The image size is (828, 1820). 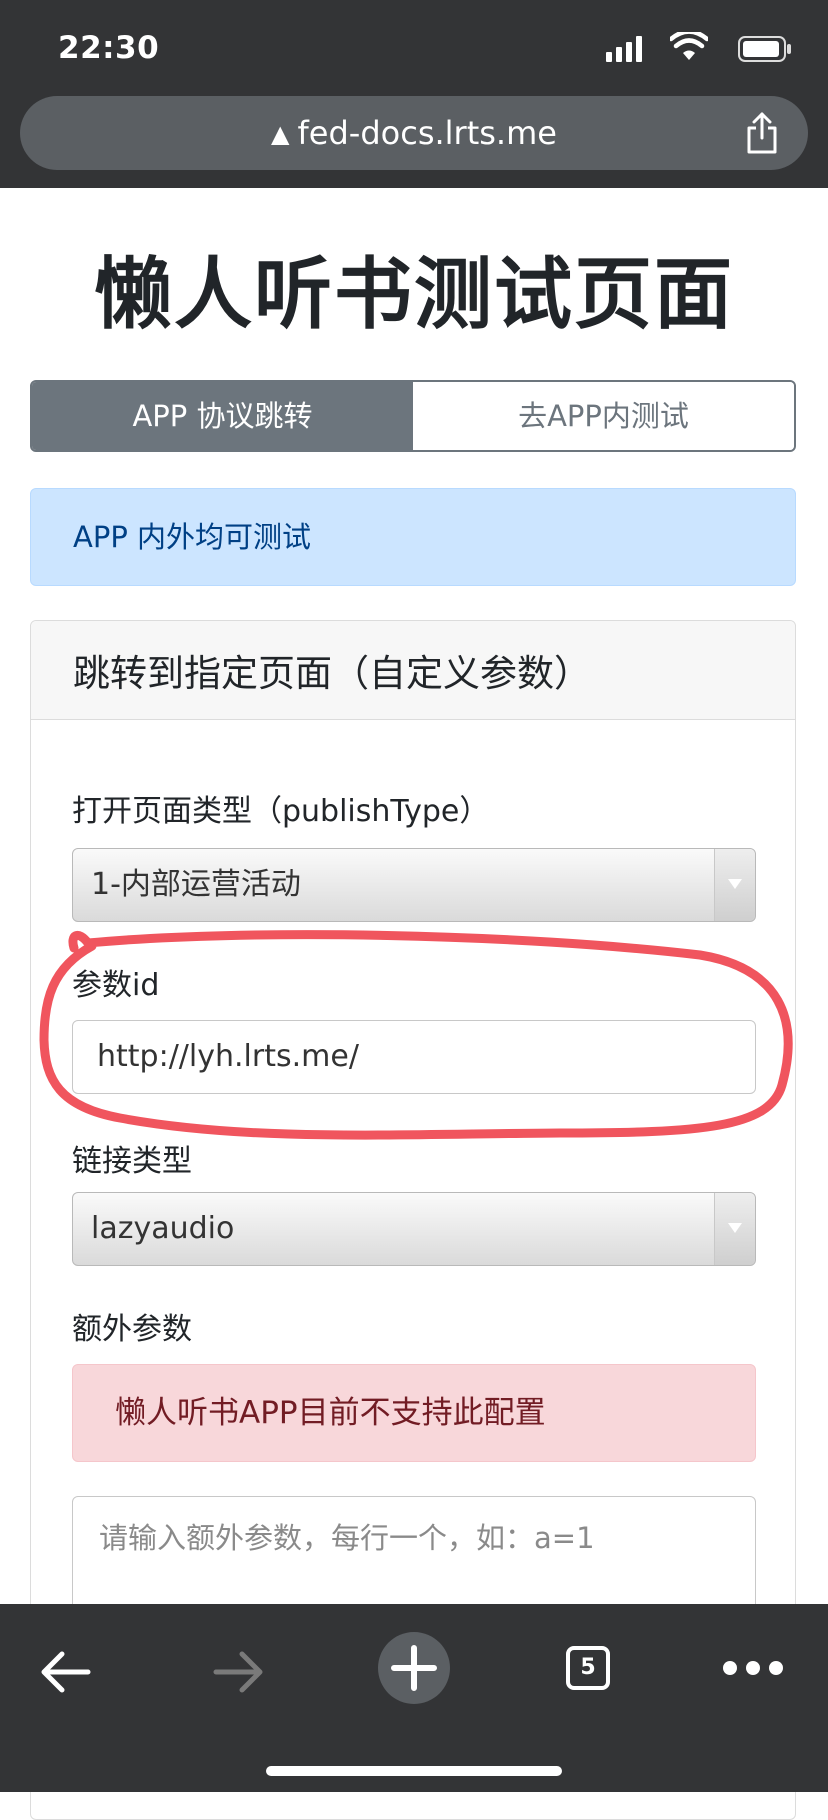 What do you see at coordinates (413, 295) in the screenshot?
I see `page-title: 懒人听书测试页面` at bounding box center [413, 295].